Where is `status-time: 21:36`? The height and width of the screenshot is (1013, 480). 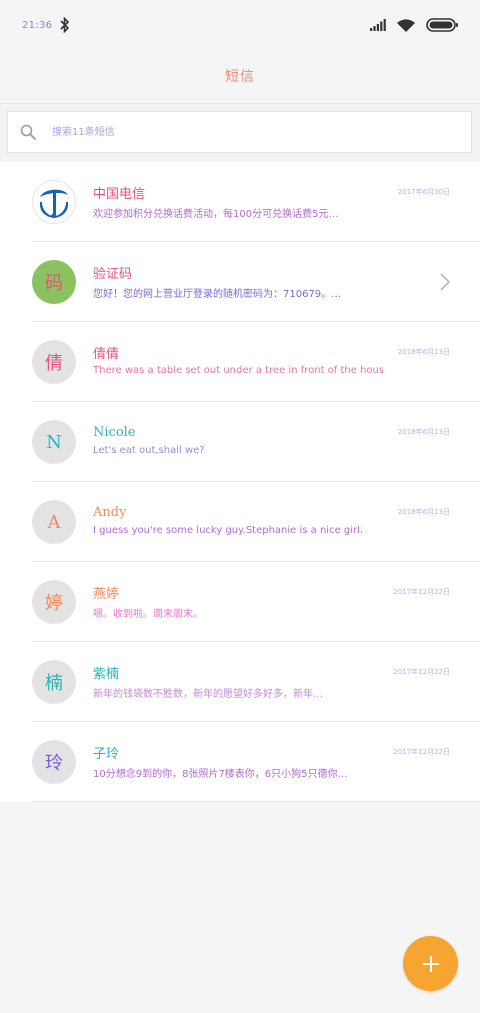
status-time: 21:36 is located at coordinates (37, 25).